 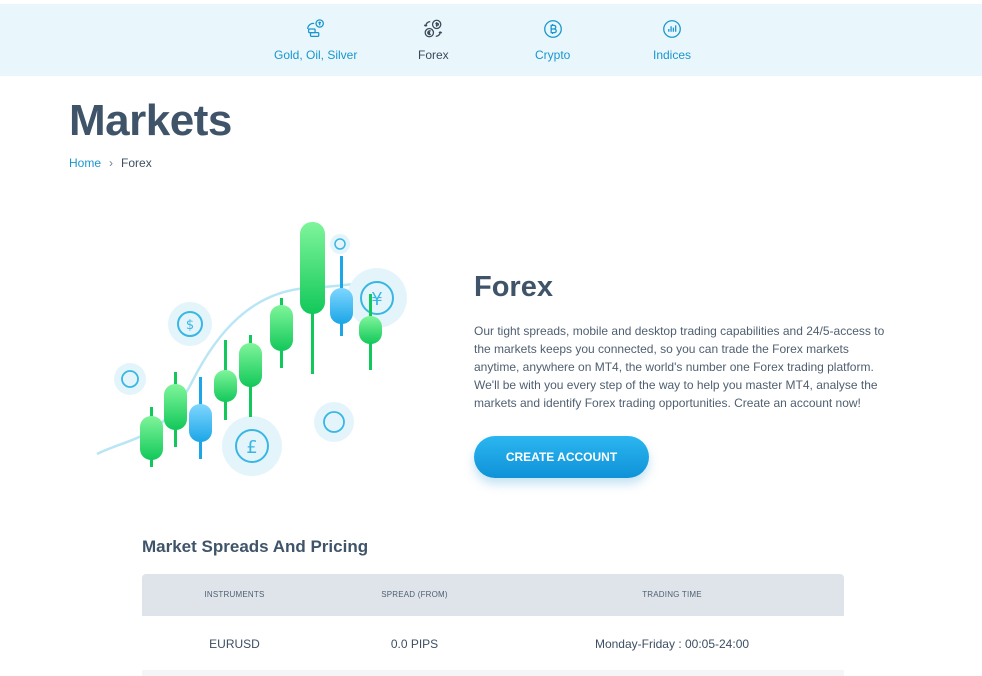 I want to click on column-header-trading-time: TRADING TIME, so click(x=672, y=594).